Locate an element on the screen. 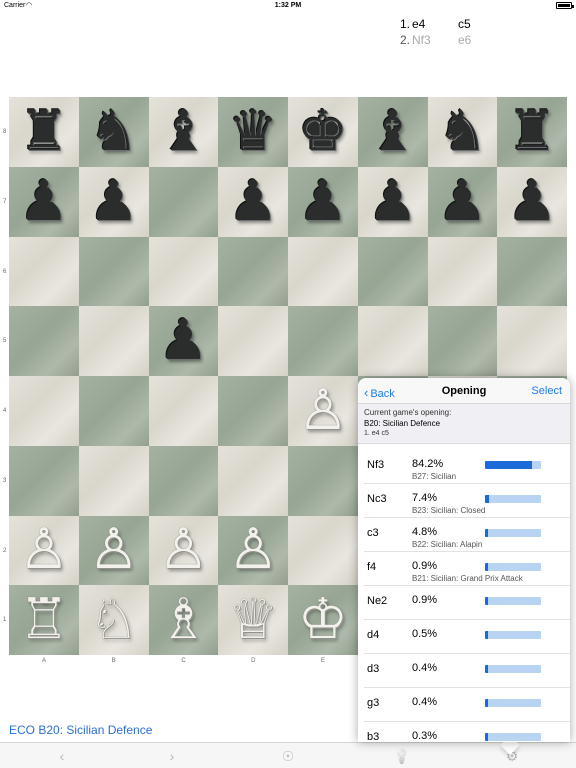 The image size is (576, 768). white-king-icon: ♔ is located at coordinates (323, 620).